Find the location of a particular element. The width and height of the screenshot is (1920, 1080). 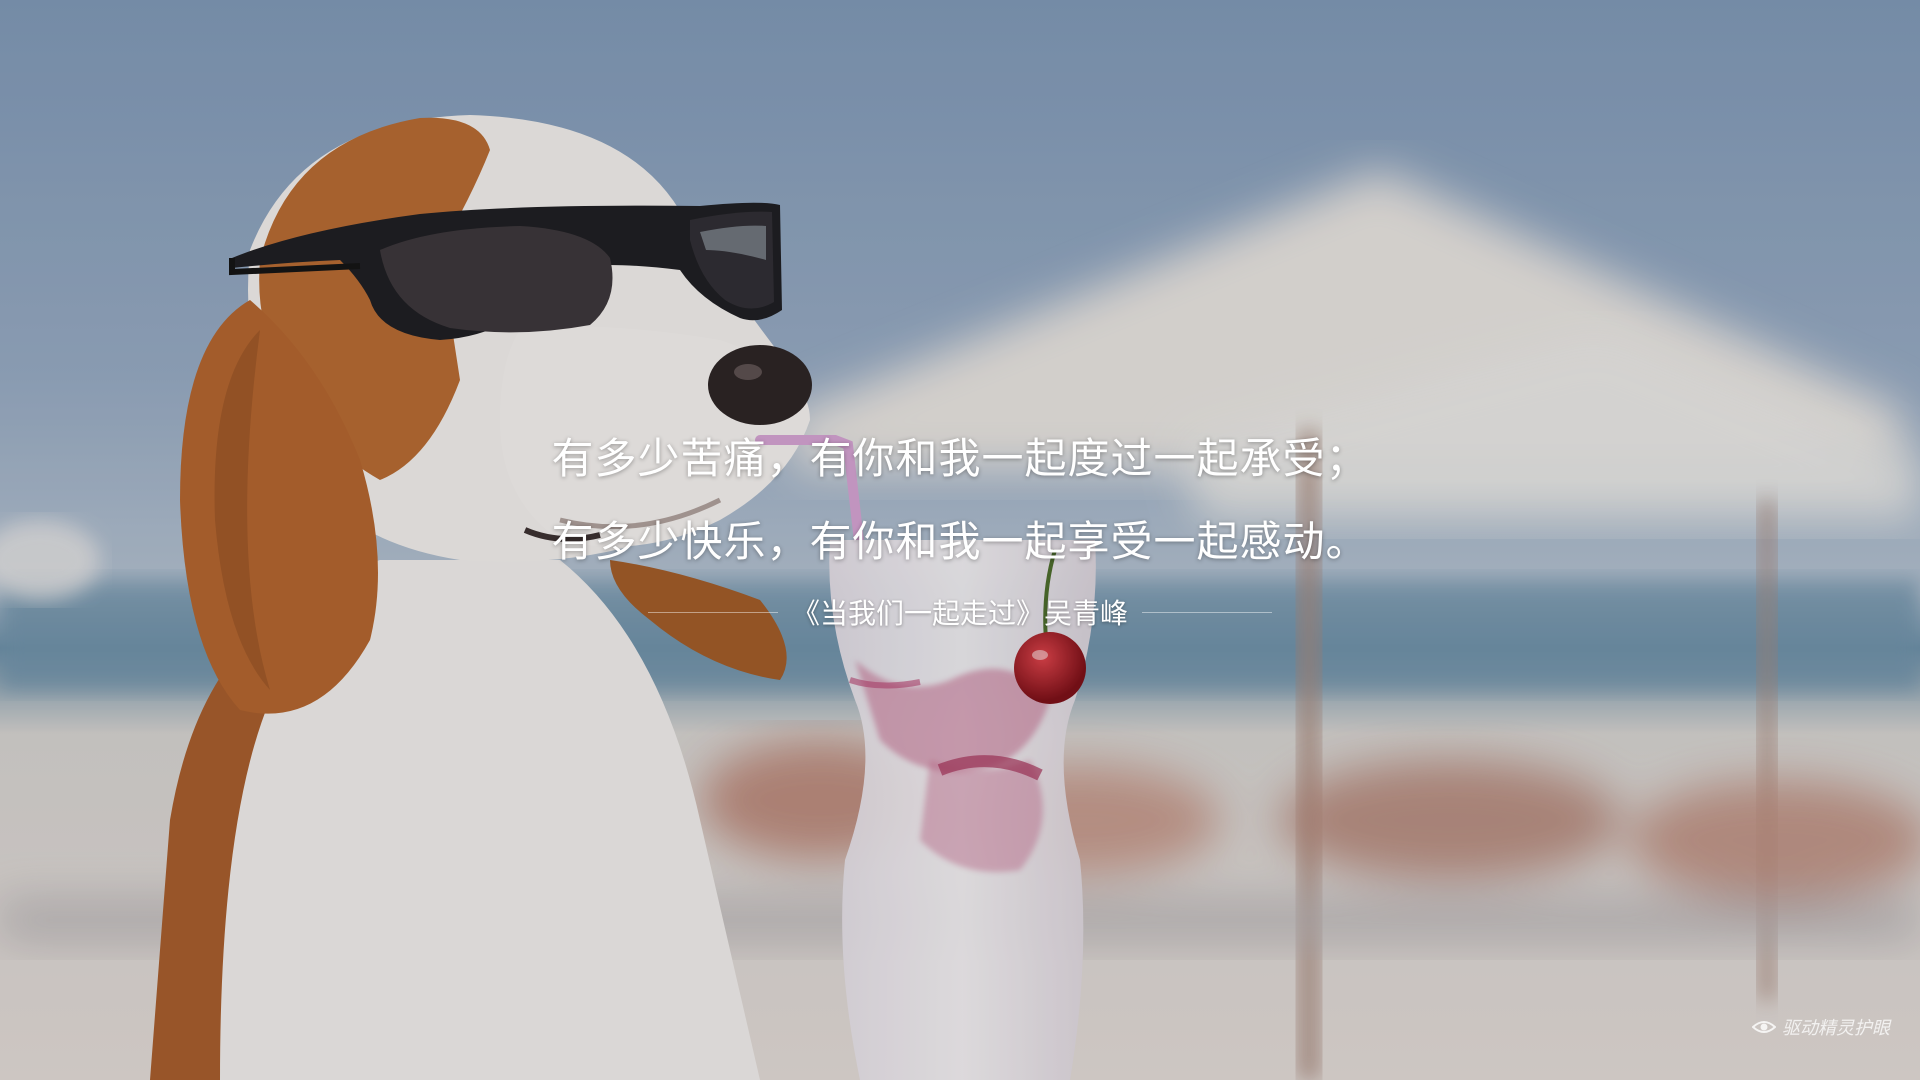

watermark-label: 驱动精灵护眼 is located at coordinates (1836, 1028).